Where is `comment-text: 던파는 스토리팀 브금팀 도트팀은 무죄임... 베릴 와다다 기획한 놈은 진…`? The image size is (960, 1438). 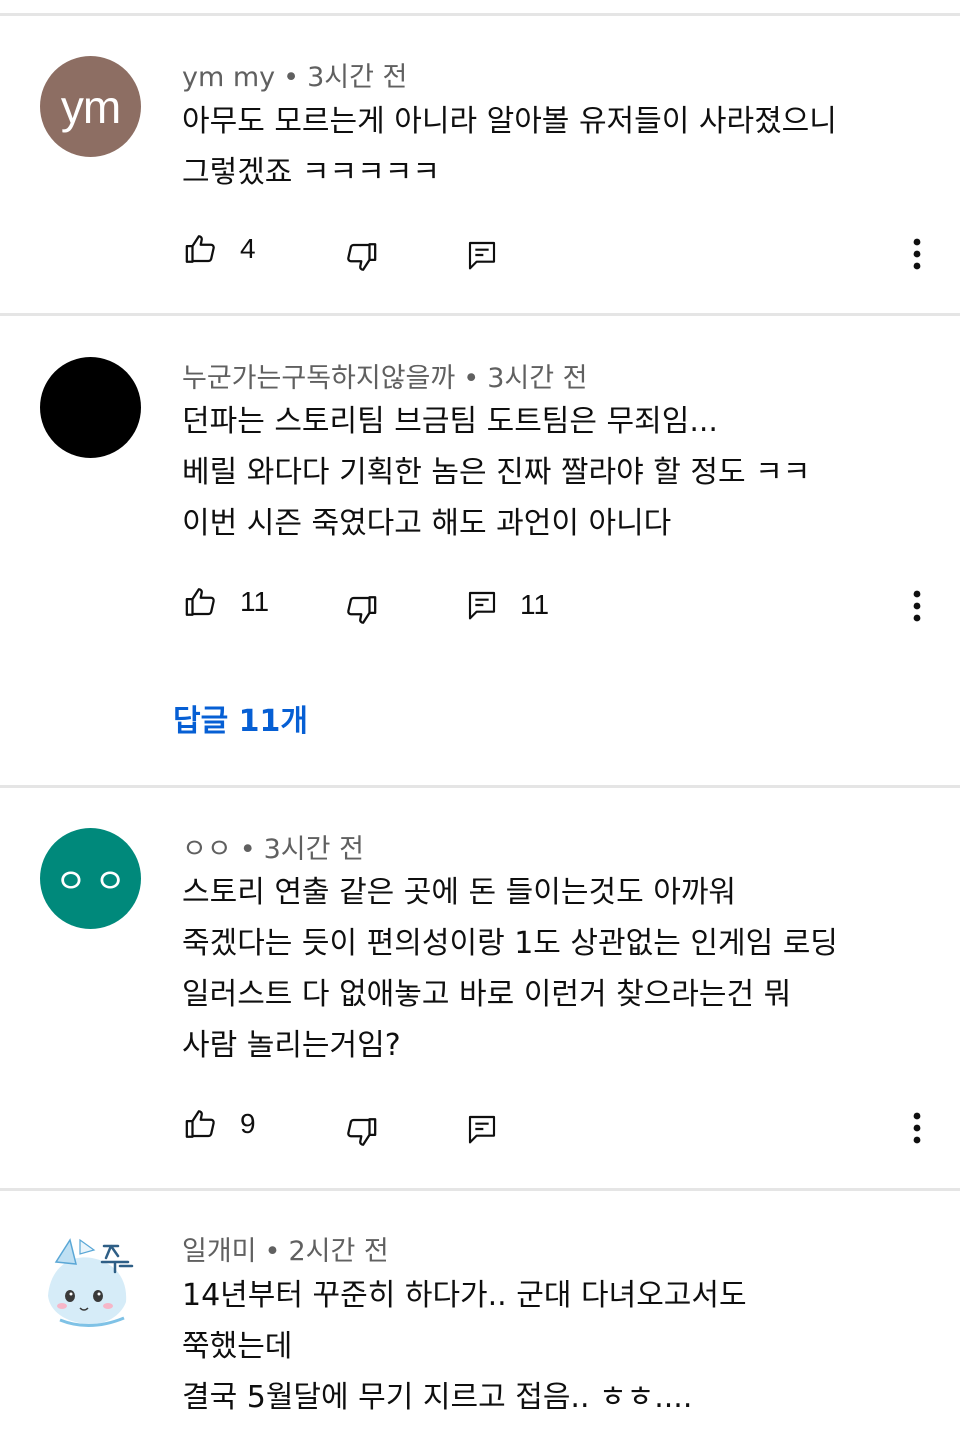
comment-text: 던파는 스토리팀 브금팀 도트팀은 무죄임... 베릴 와다다 기획한 놈은 진… is located at coordinates (496, 472).